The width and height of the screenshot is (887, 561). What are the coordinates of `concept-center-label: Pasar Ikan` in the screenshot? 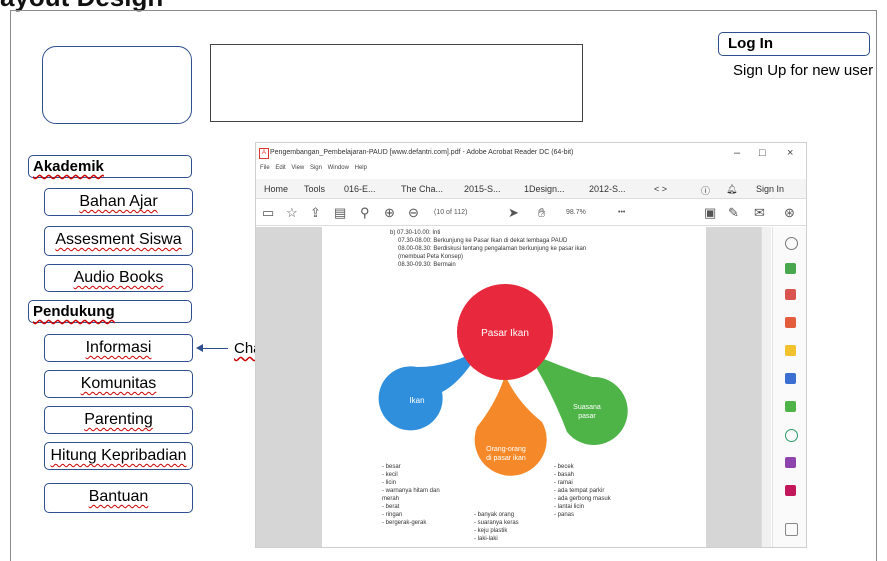 It's located at (505, 333).